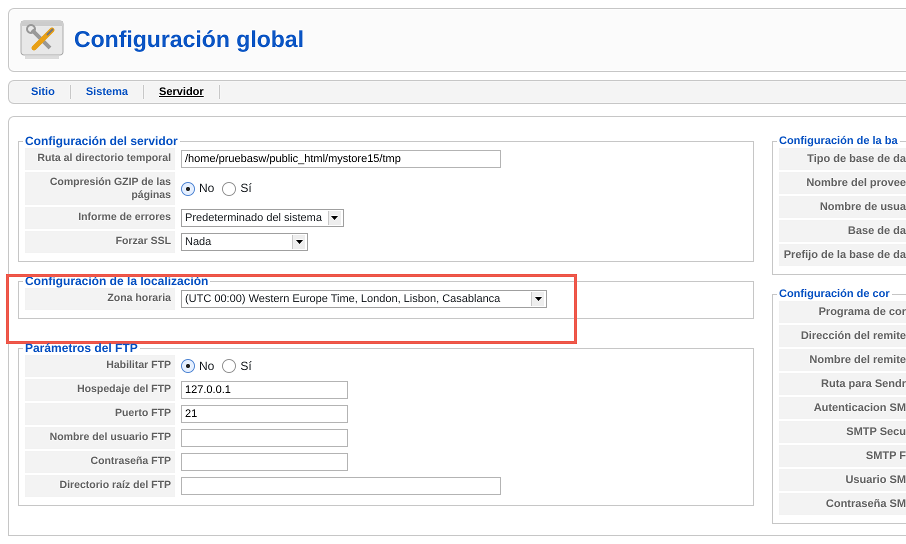  What do you see at coordinates (842, 183) in the screenshot?
I see `field-label: Nombre del provee` at bounding box center [842, 183].